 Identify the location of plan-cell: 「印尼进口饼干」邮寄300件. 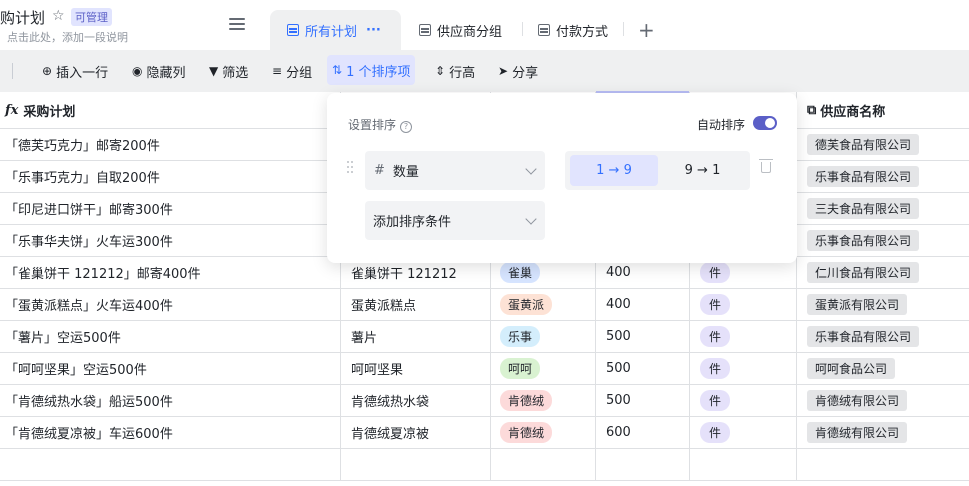
(170, 208).